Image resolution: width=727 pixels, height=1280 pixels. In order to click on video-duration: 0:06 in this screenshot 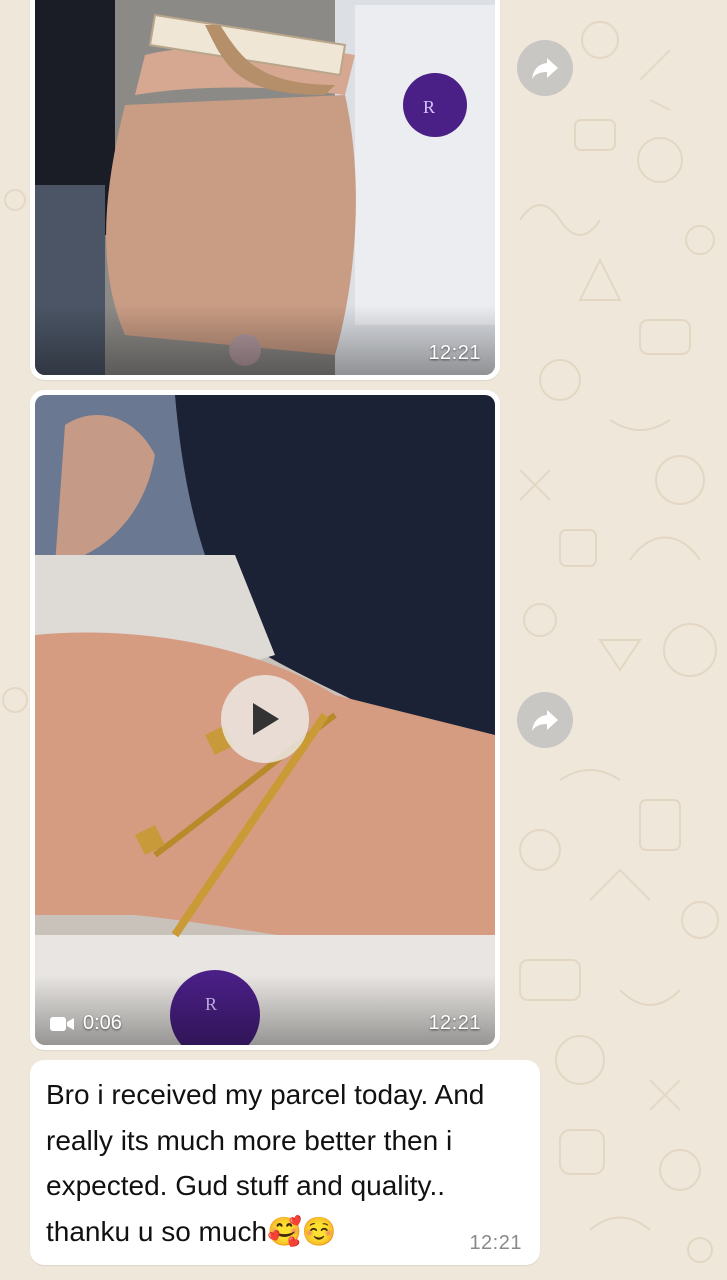, I will do `click(85, 1023)`.